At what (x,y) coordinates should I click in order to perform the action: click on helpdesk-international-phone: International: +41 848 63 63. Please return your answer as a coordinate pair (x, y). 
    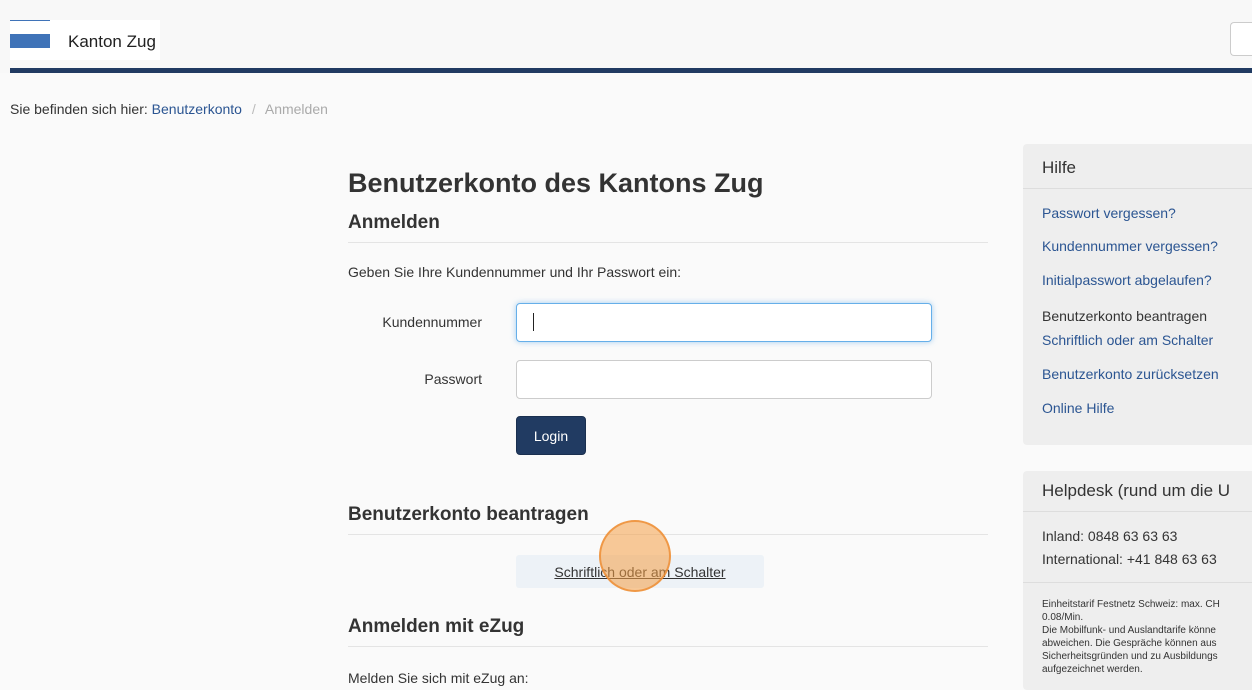
    Looking at the image, I should click on (1129, 559).